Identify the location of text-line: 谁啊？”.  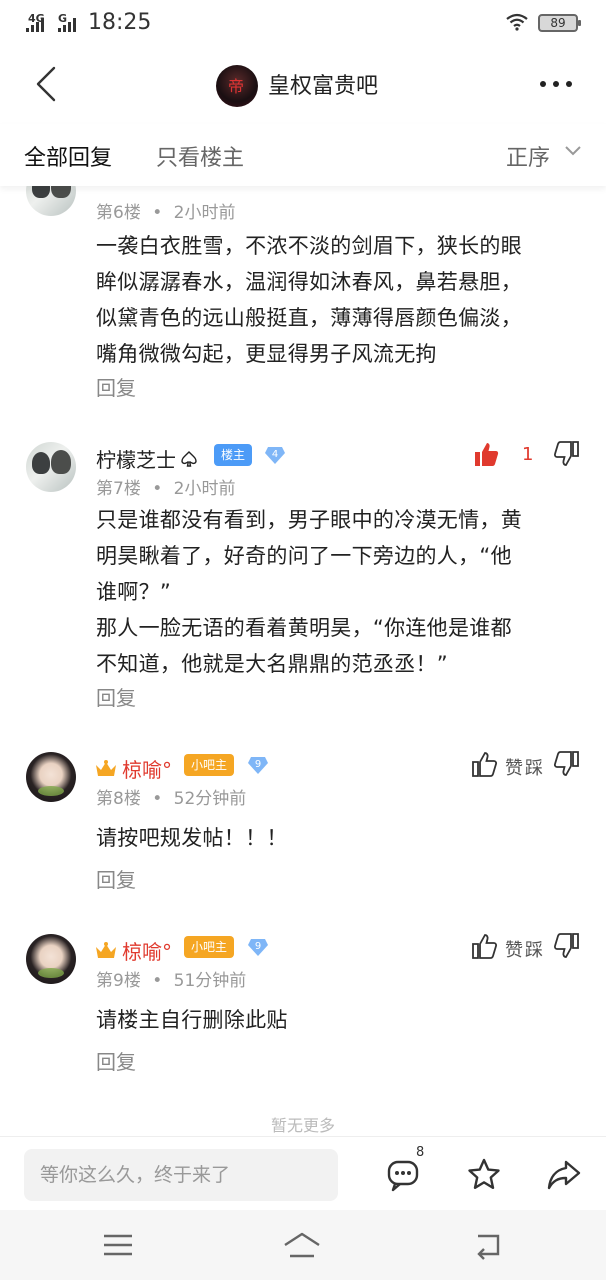
(134, 592).